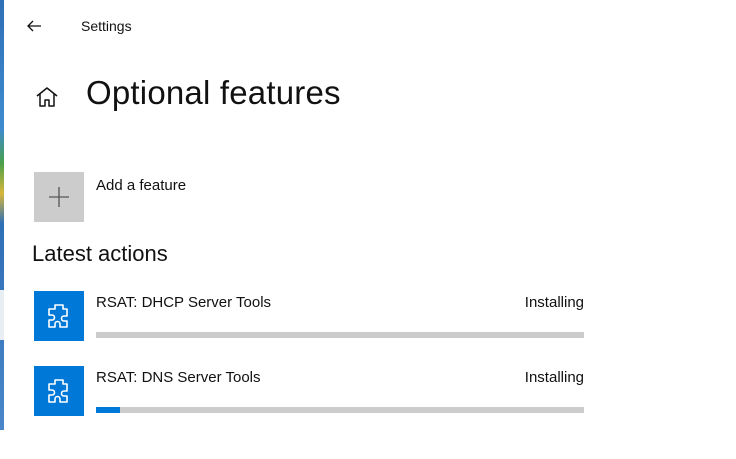 This screenshot has height=459, width=736. Describe the element at coordinates (141, 185) in the screenshot. I see `add-feature-label: Add a feature` at that location.